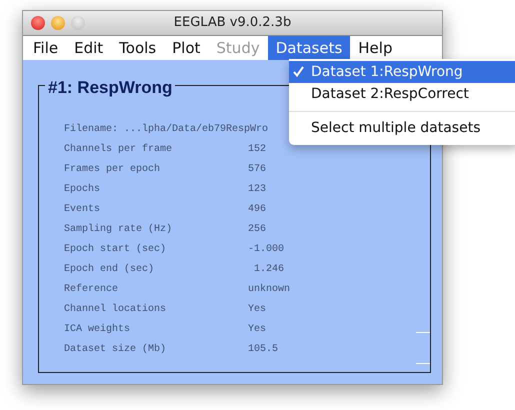  Describe the element at coordinates (402, 94) in the screenshot. I see `dropdown-item: Dataset 2:RespCorrect` at that location.